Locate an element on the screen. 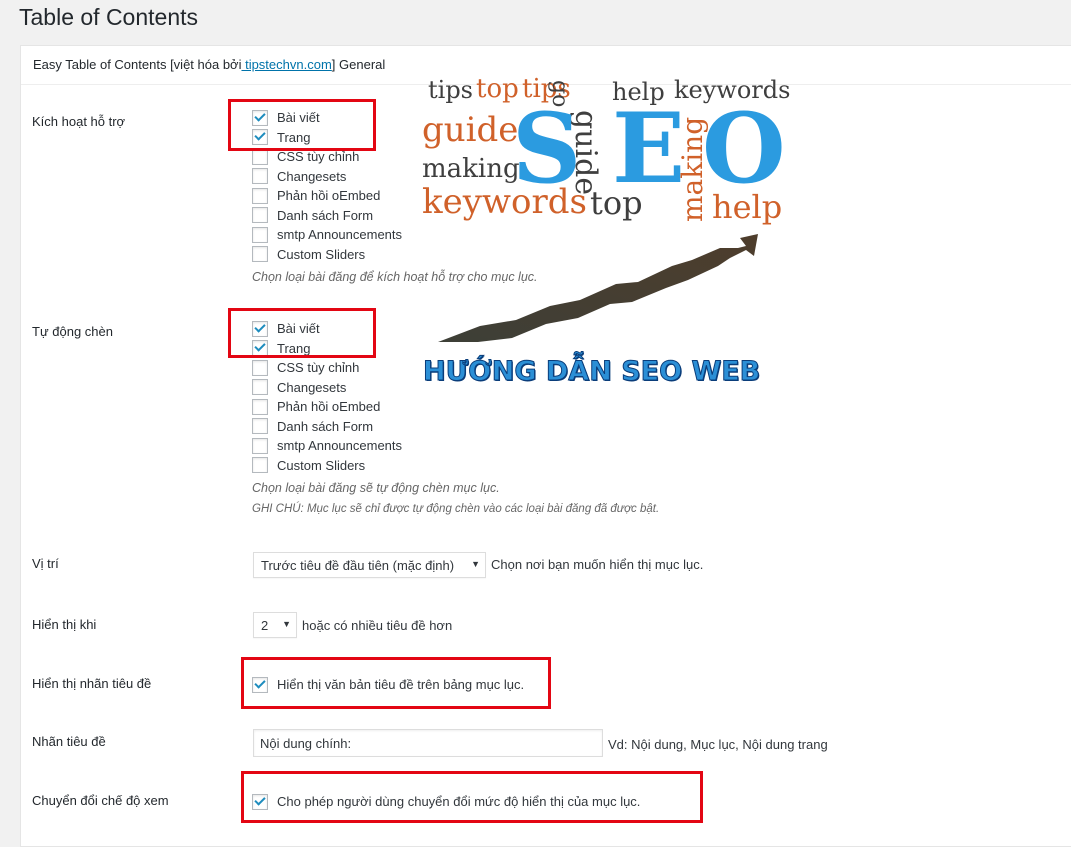 The width and height of the screenshot is (1071, 847). auto-insert-option: Danh sách Form is located at coordinates (327, 427).